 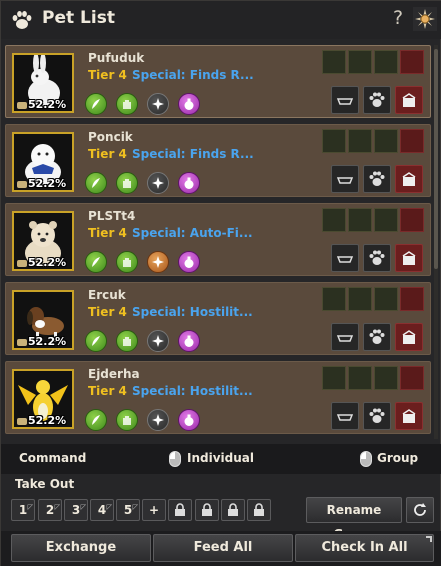 I want to click on take-out-slot-4: 4 ◸, so click(x=102, y=510).